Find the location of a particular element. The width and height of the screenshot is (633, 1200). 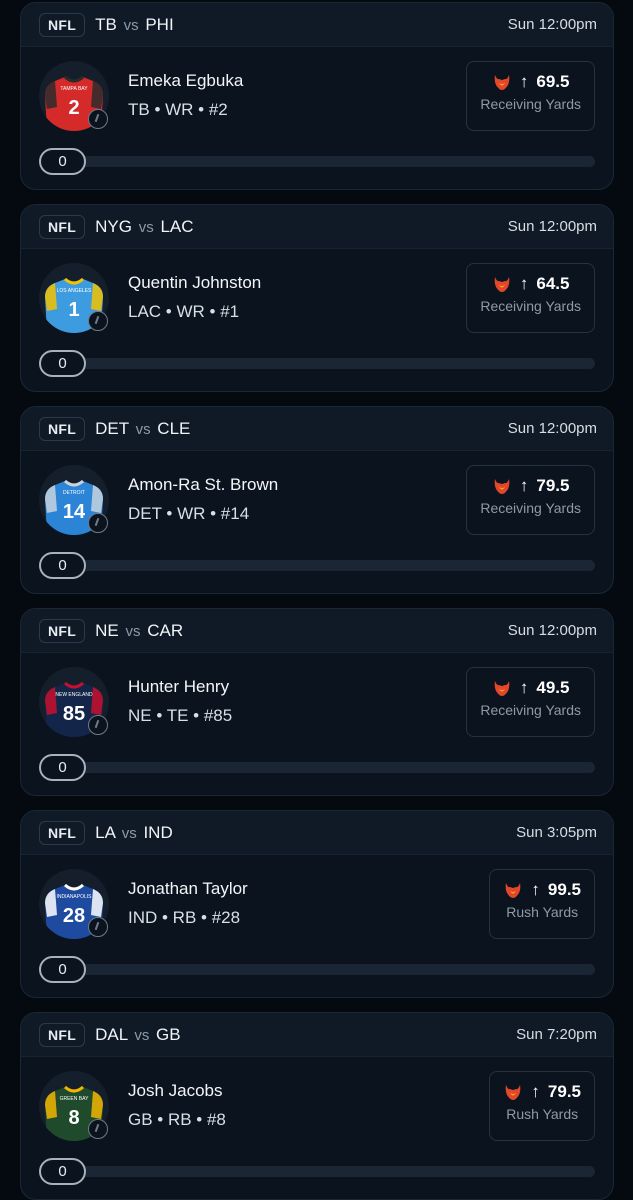

team-b: GB is located at coordinates (168, 1034).